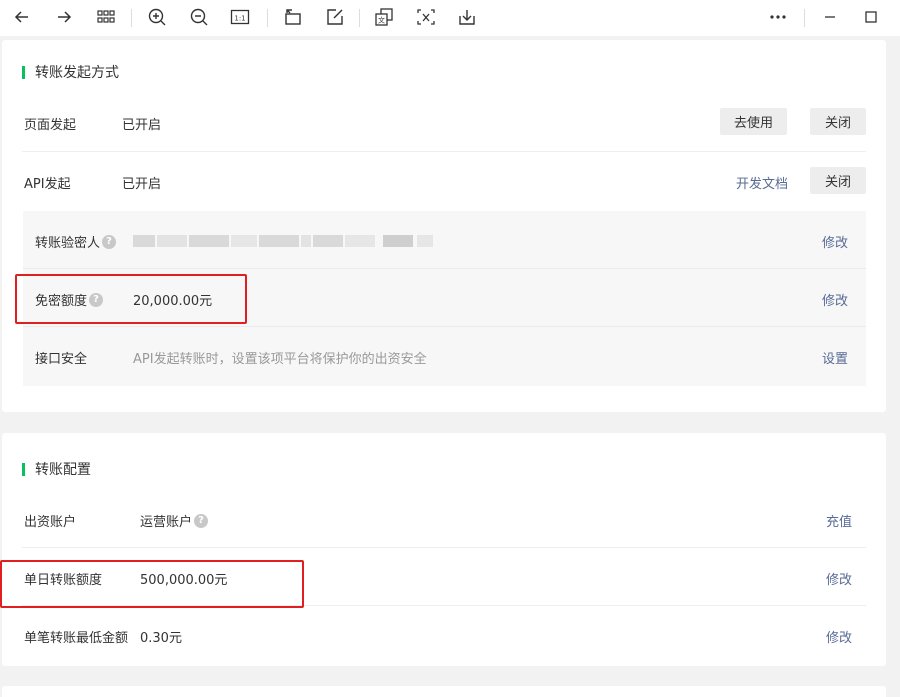  What do you see at coordinates (444, 181) in the screenshot?
I see `api-initiate-row: API发起 已开启 开发文档 关闭` at bounding box center [444, 181].